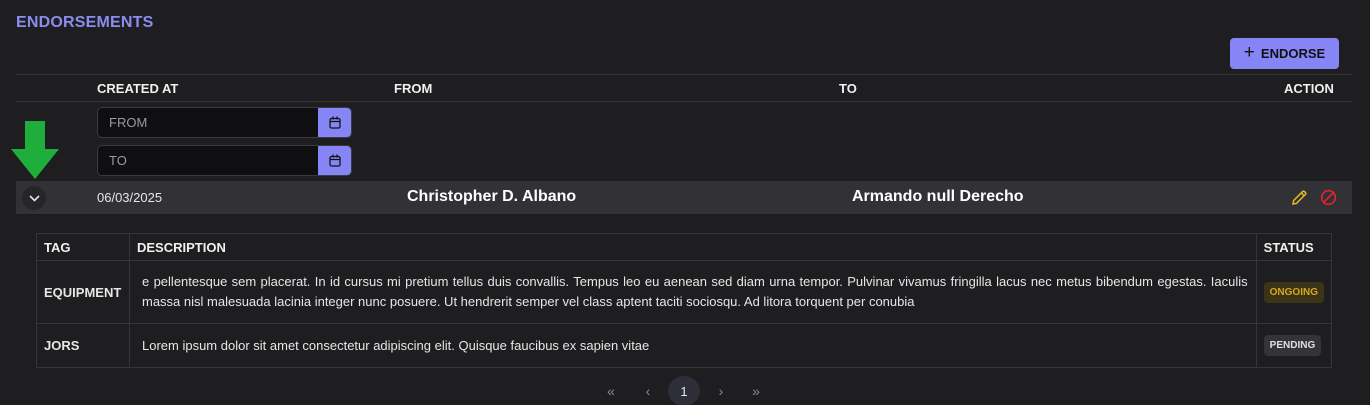 This screenshot has width=1370, height=405. I want to click on status-cell: PENDING, so click(1294, 345).